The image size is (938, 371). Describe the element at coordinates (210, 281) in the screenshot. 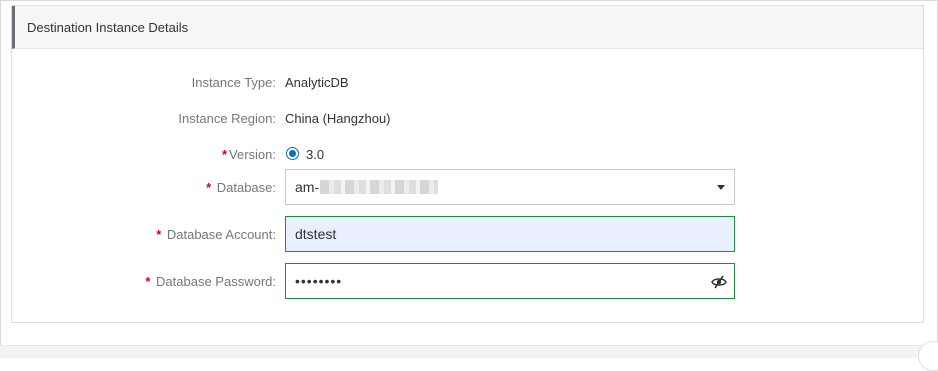

I see `database-password-label: * Database Password:` at that location.